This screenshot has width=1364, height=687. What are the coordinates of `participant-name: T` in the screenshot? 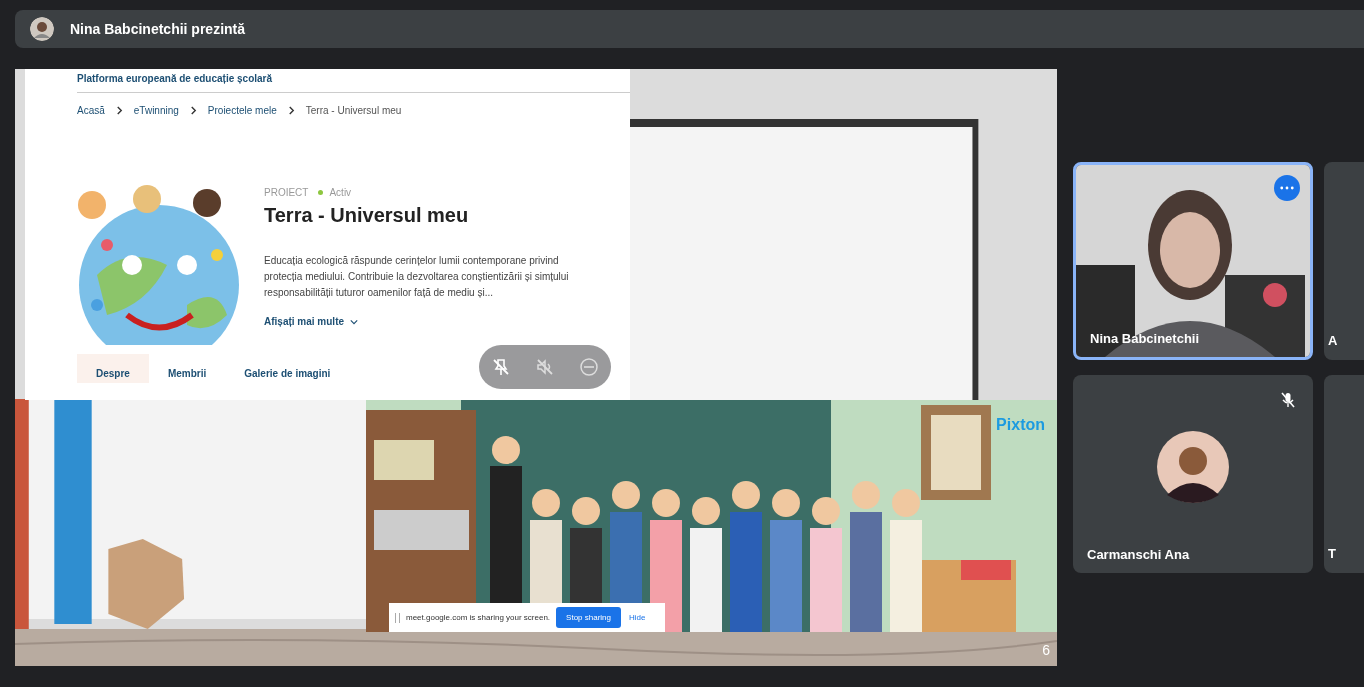 It's located at (1332, 553).